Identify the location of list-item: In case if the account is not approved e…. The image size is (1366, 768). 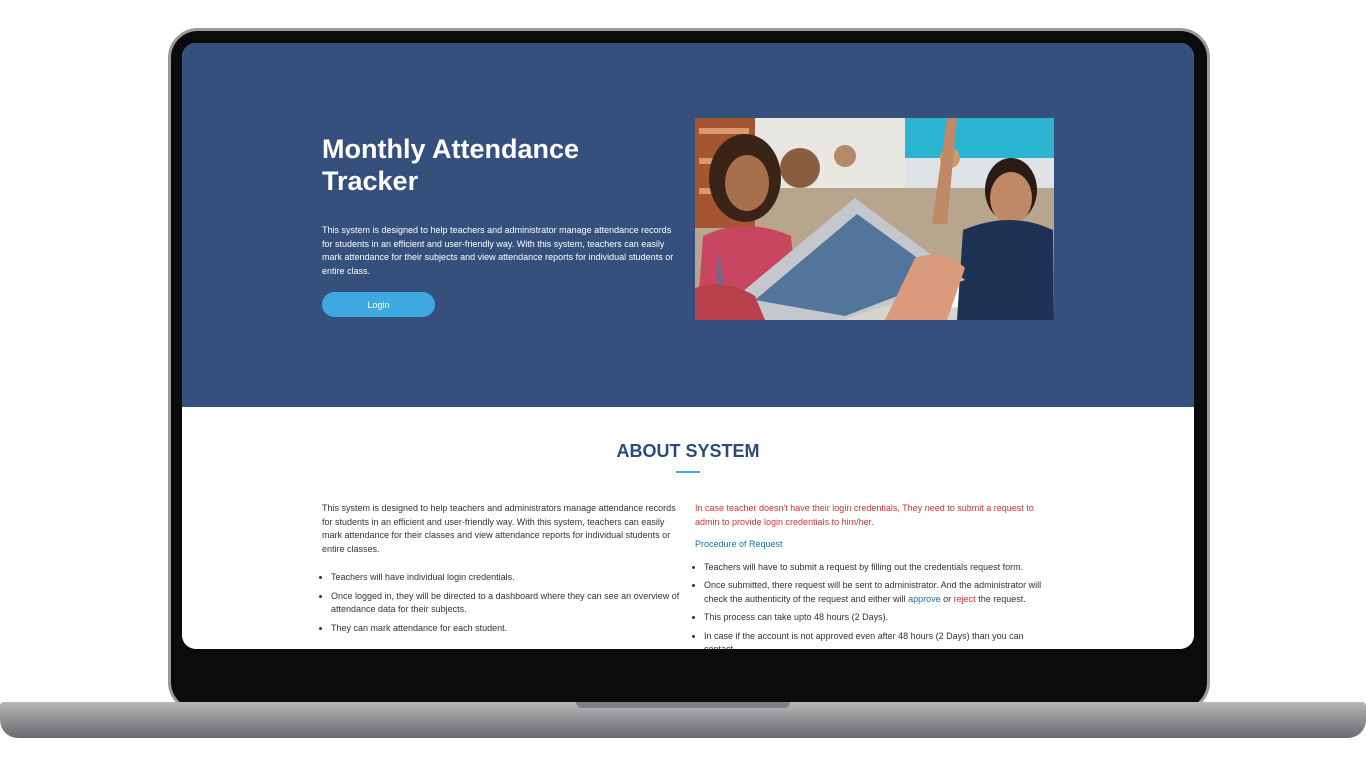
(879, 640).